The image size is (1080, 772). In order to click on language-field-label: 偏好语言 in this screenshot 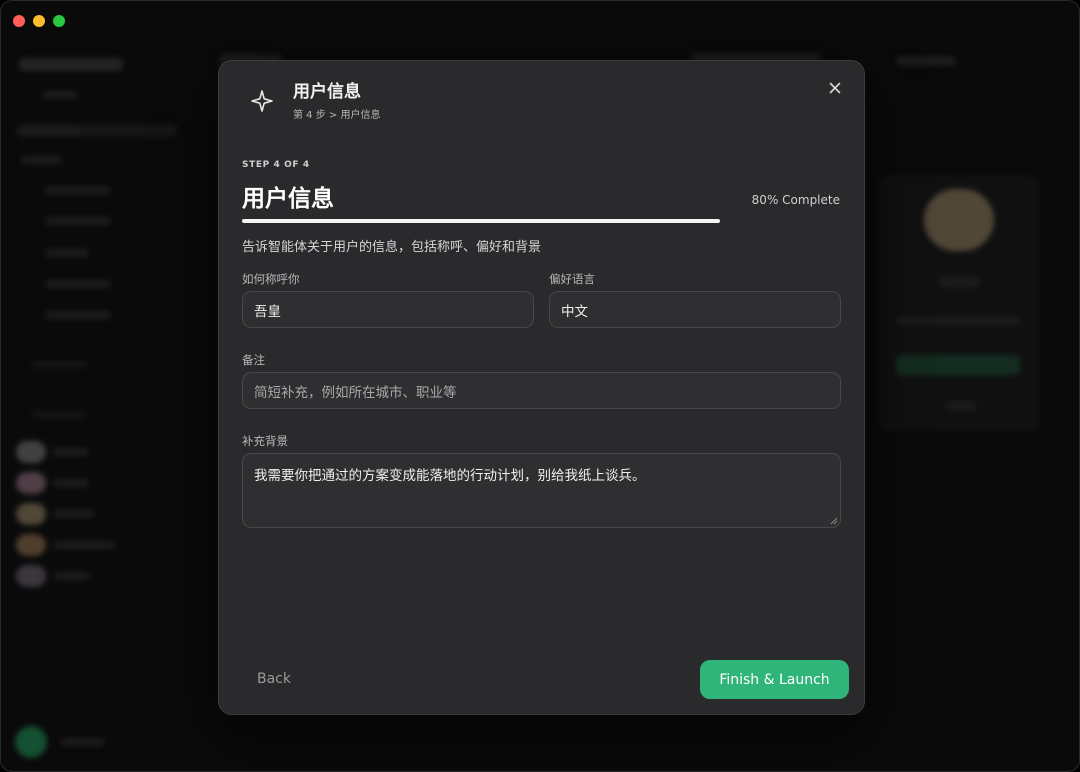, I will do `click(572, 279)`.